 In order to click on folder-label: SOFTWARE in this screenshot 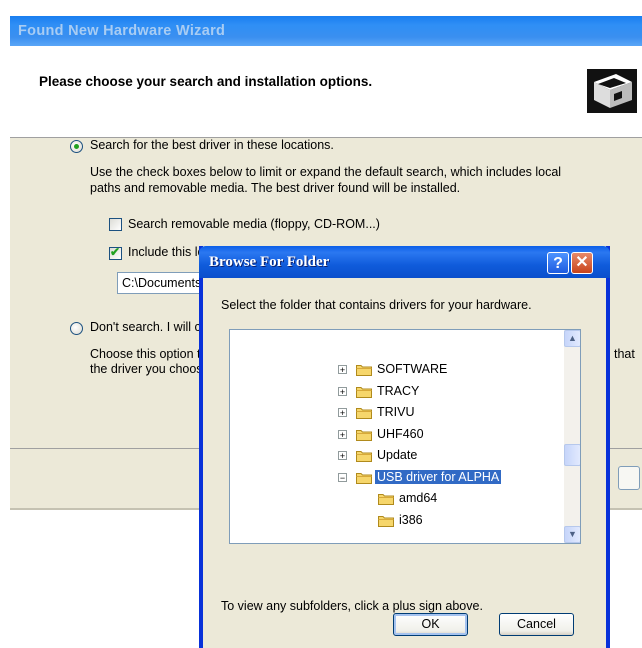, I will do `click(412, 369)`.